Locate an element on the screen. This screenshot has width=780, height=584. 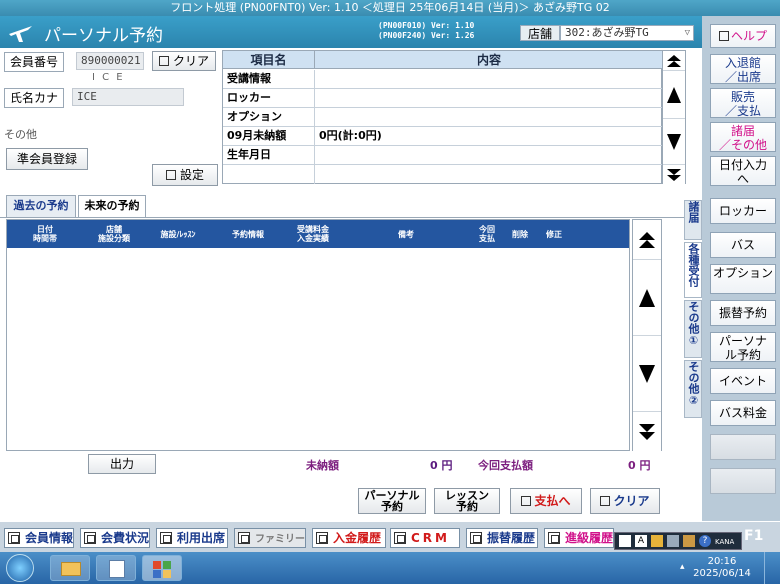
bus-button: バス is located at coordinates (743, 245).